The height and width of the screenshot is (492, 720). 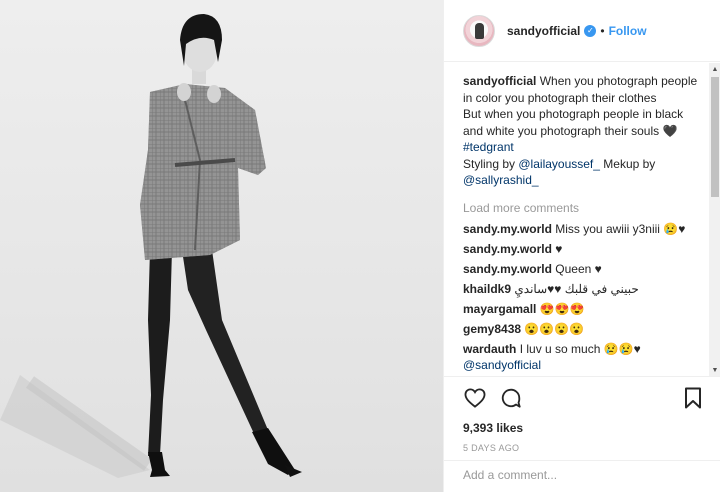 I want to click on heart-icon, so click(x=475, y=398).